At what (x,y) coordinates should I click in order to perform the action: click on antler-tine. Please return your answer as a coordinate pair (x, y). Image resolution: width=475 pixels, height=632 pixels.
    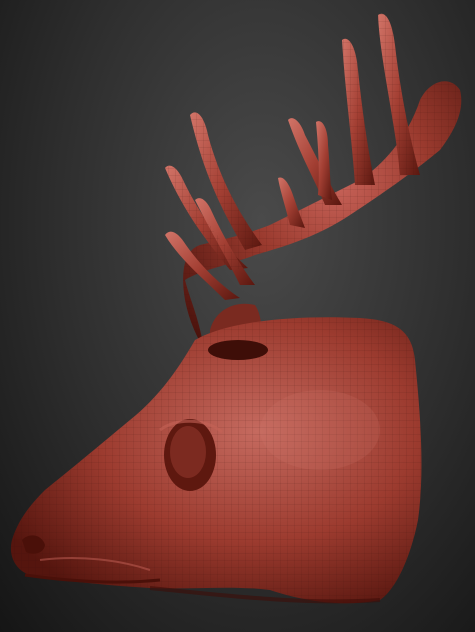
    Looking at the image, I should click on (315, 161).